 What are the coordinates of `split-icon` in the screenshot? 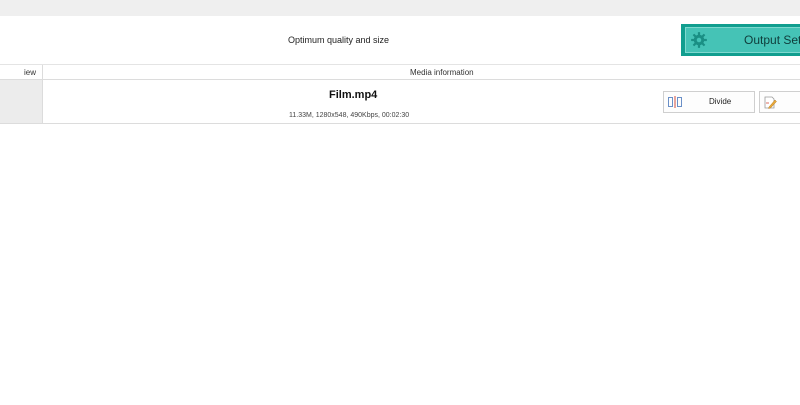 It's located at (675, 102).